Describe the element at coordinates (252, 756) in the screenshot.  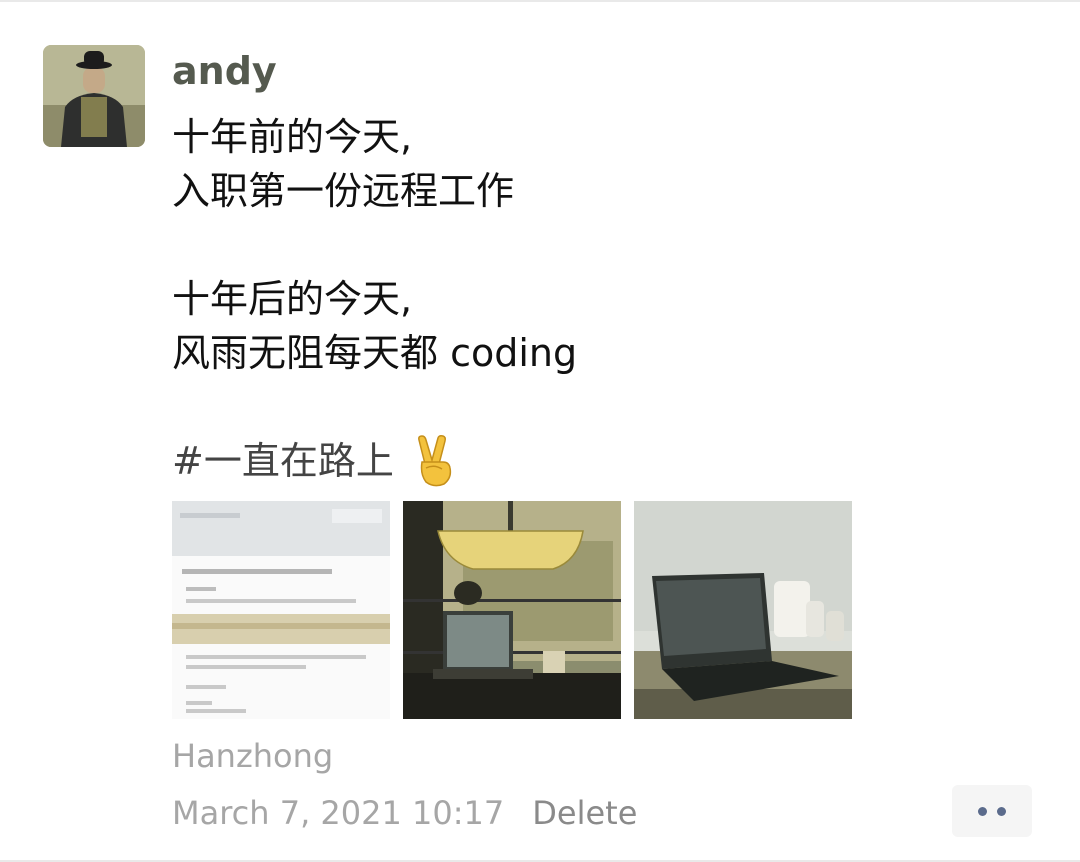
I see `location-link: Hanzhong` at that location.